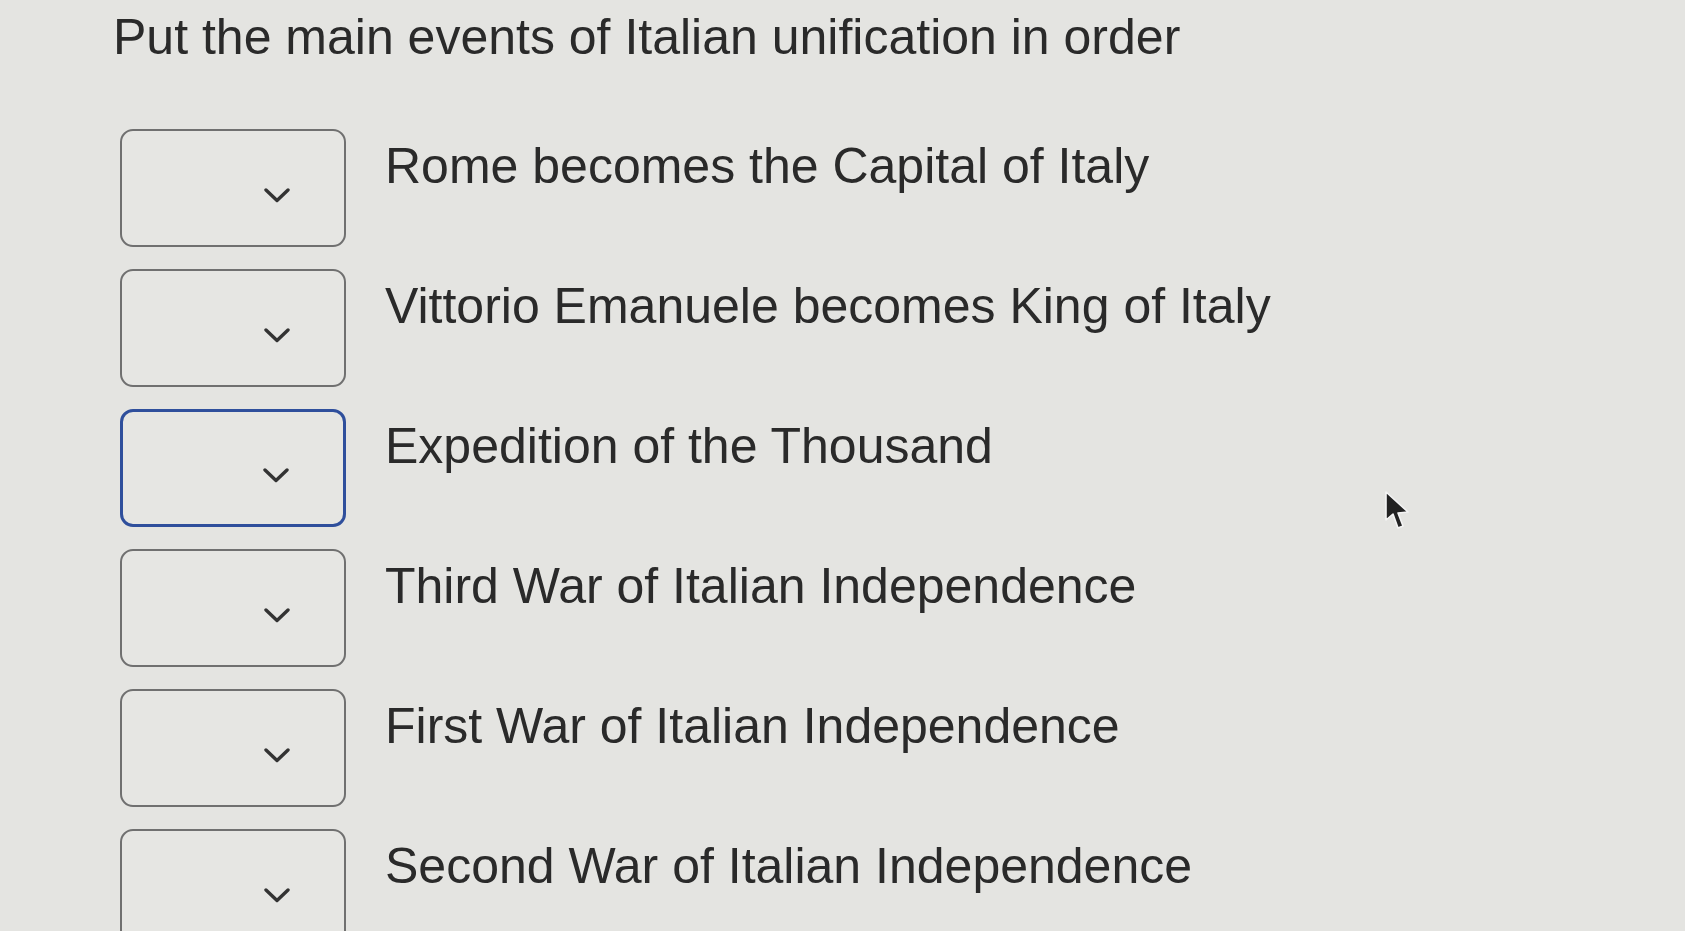  Describe the element at coordinates (752, 726) in the screenshot. I see `event-label: First War of Italian Independence` at that location.